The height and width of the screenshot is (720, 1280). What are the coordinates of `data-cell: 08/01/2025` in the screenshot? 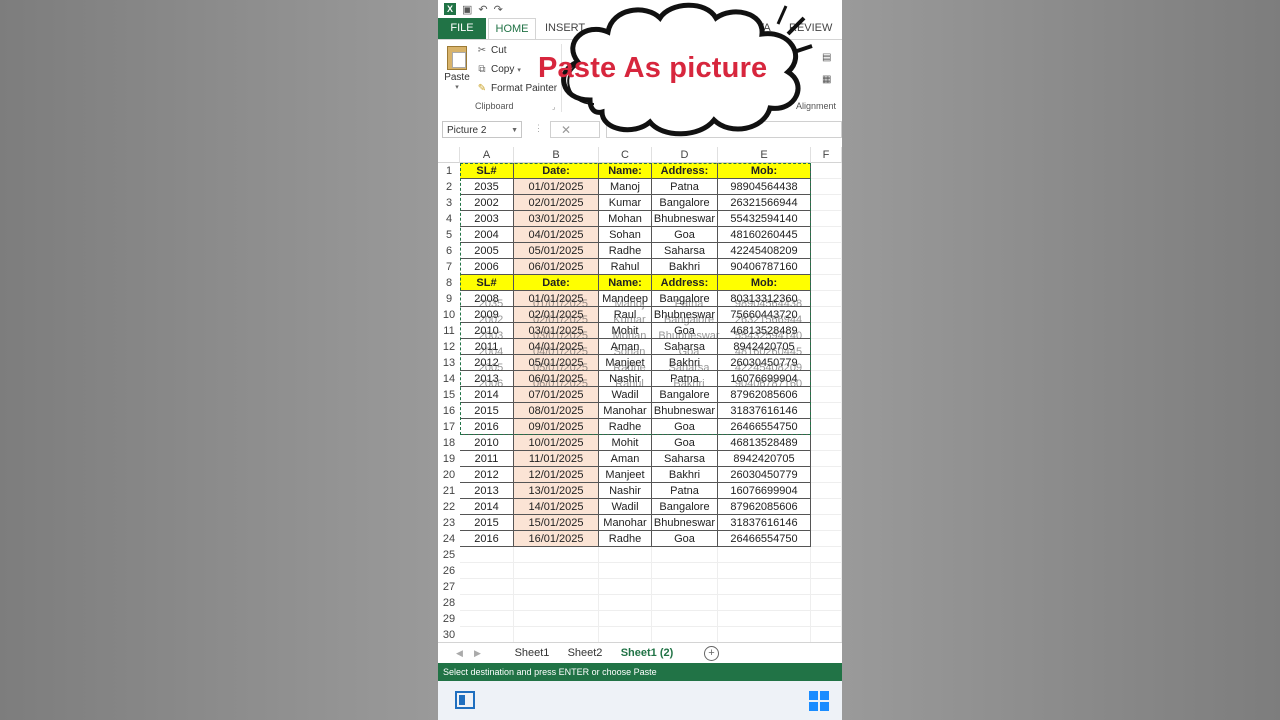 It's located at (556, 411).